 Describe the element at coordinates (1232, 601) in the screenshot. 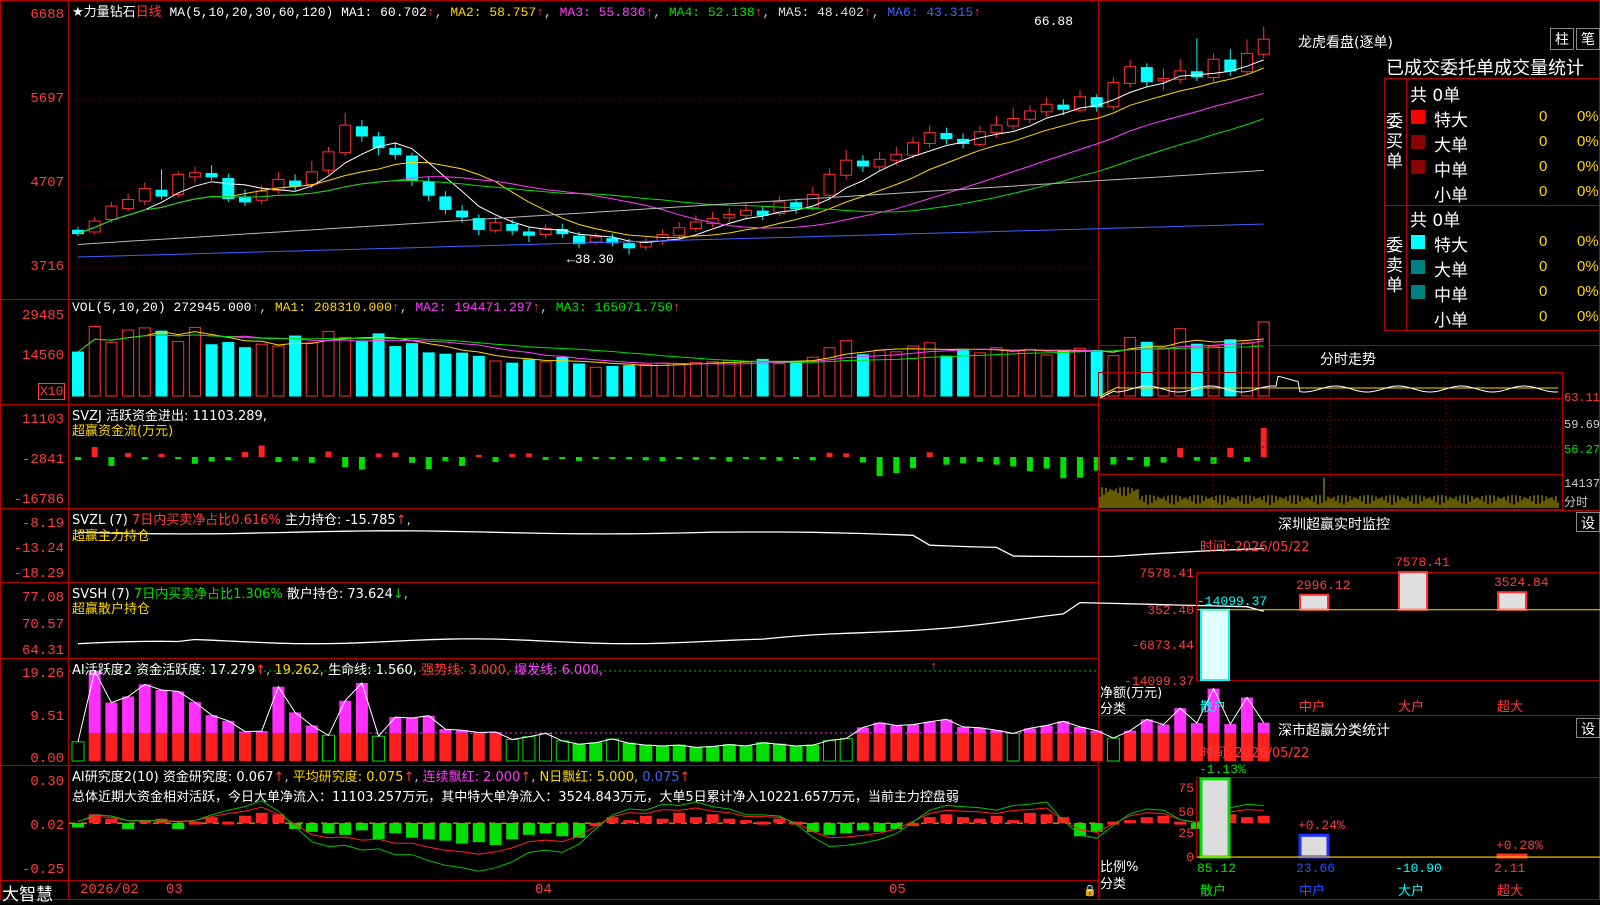

I see `monitor-value-label: -14099.37` at that location.